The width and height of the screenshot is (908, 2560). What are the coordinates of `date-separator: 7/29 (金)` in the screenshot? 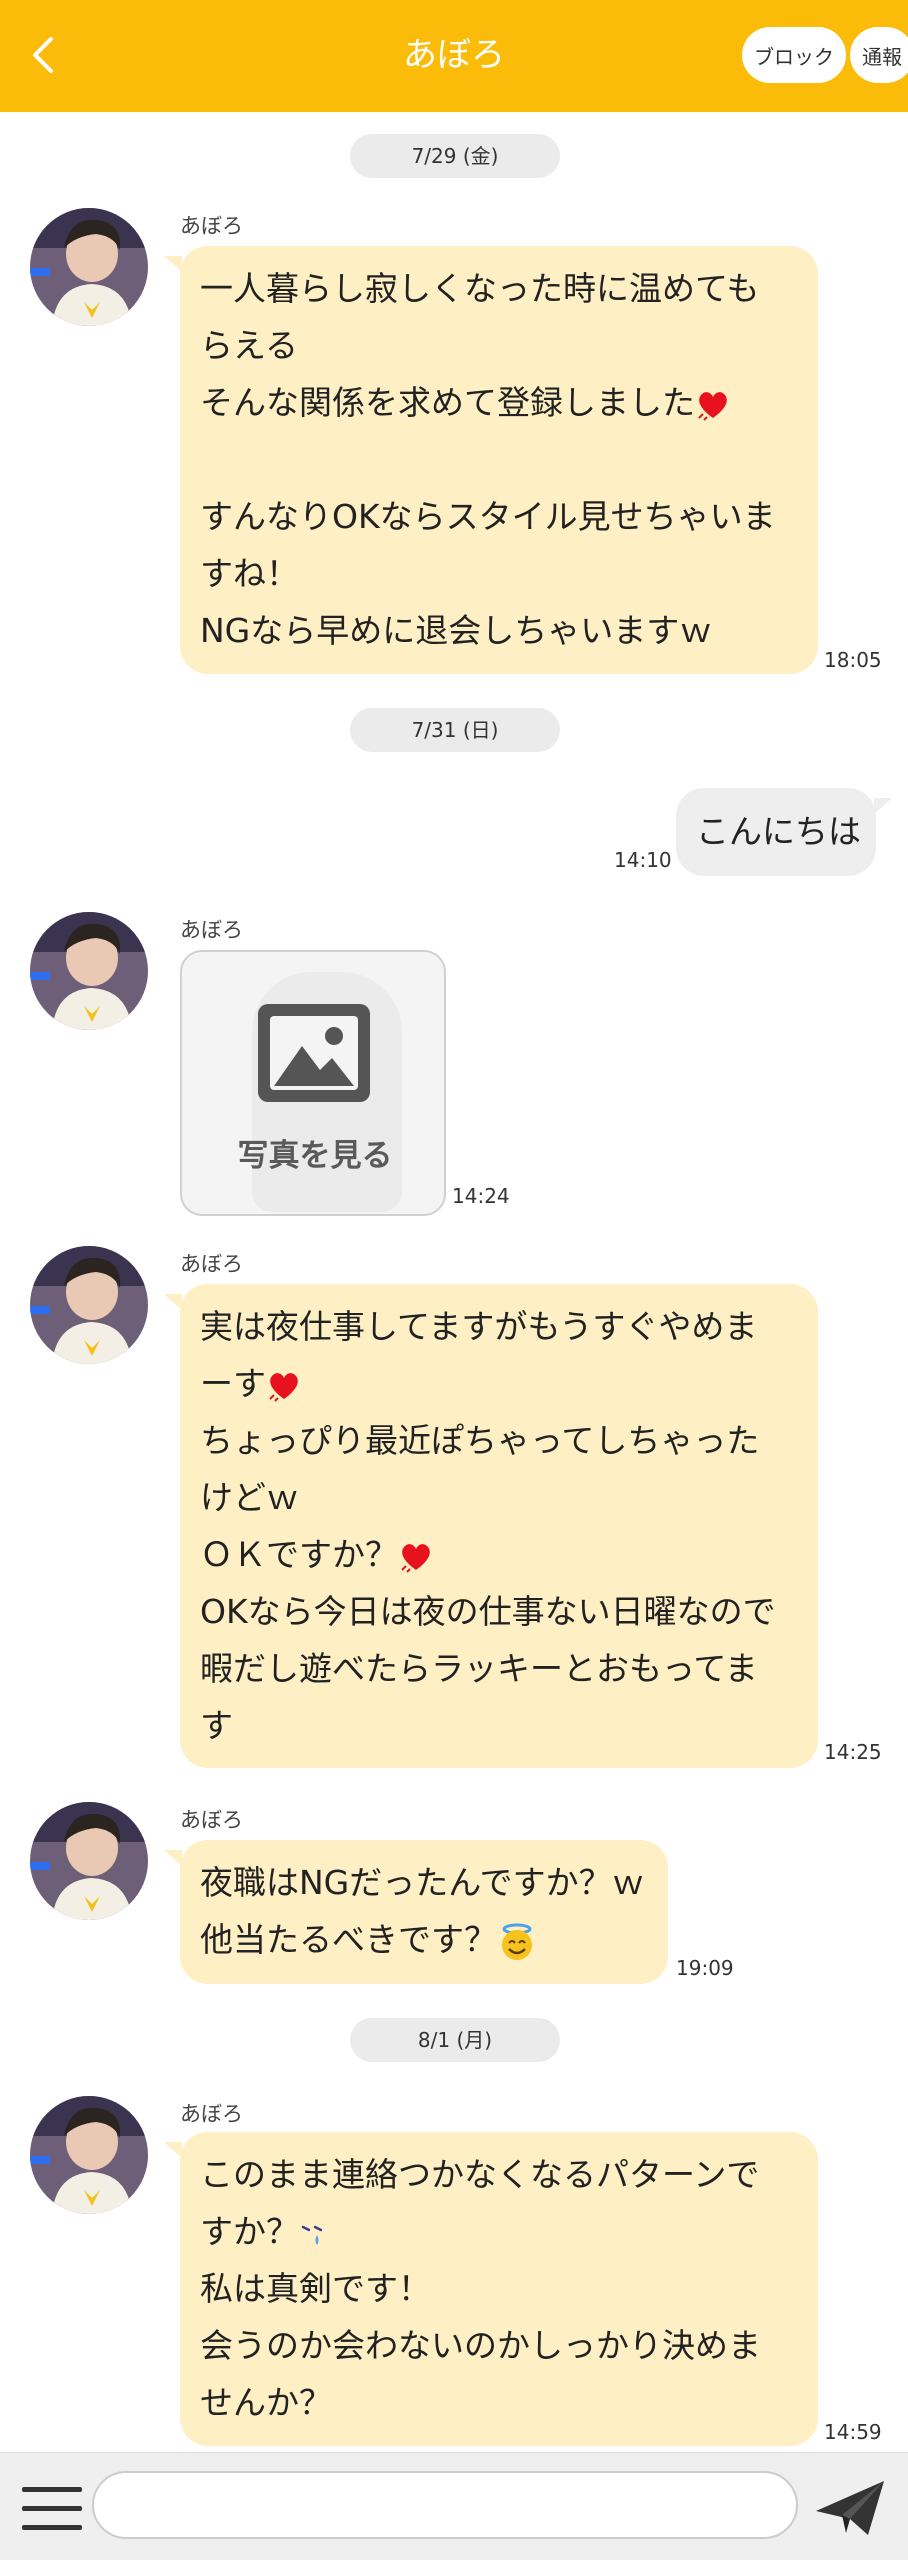 It's located at (455, 156).